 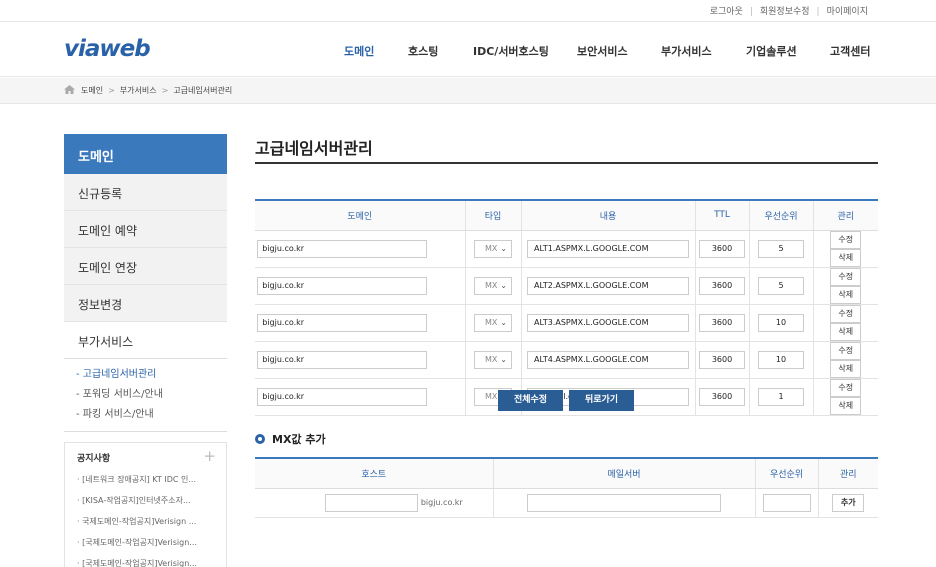 What do you see at coordinates (786, 502) in the screenshot?
I see `priority-input` at bounding box center [786, 502].